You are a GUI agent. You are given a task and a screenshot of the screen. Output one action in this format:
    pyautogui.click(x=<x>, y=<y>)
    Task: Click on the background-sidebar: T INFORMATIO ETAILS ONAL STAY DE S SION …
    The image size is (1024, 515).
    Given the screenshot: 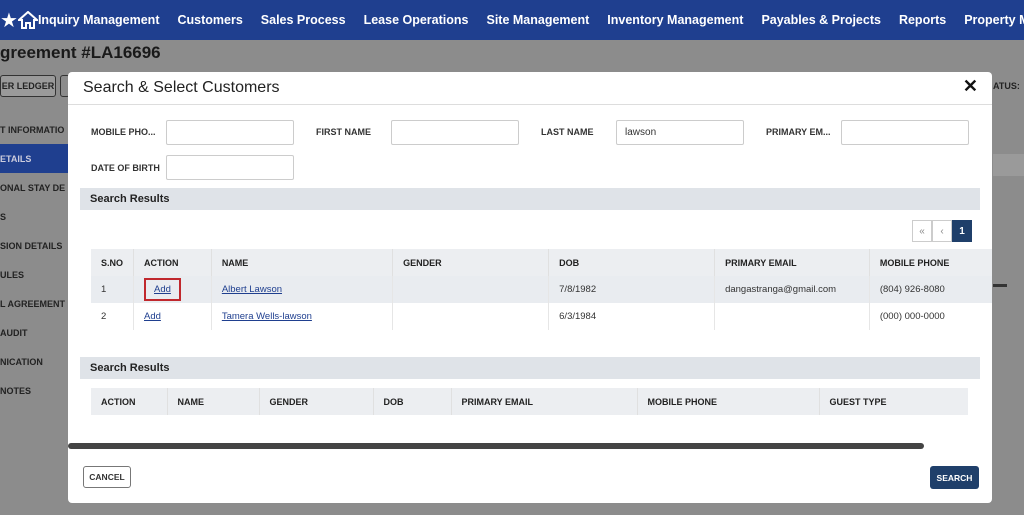 What is the action you would take?
    pyautogui.click(x=34, y=260)
    